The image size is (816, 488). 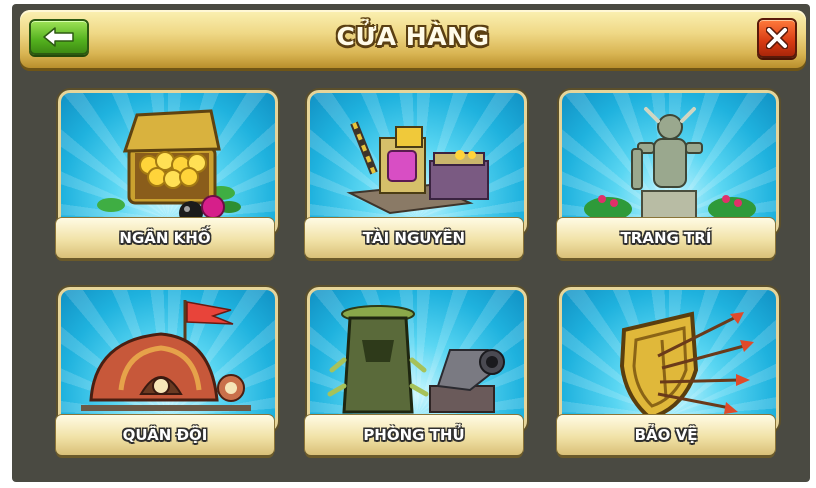 I want to click on category-label: BẢO VỆ, so click(x=666, y=435).